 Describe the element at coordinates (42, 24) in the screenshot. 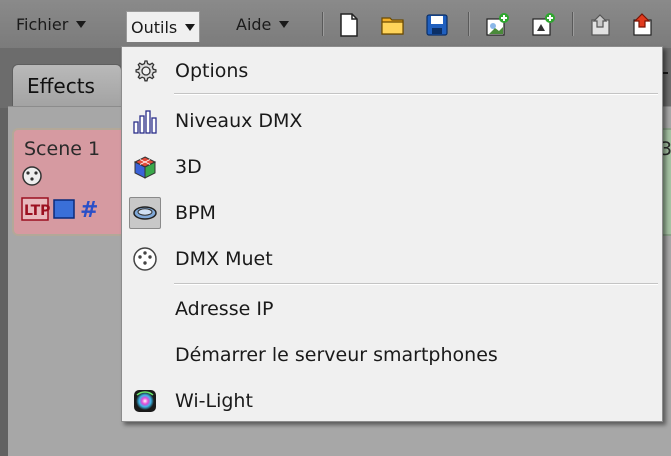

I see `menu-fichier-label: Fichier` at that location.